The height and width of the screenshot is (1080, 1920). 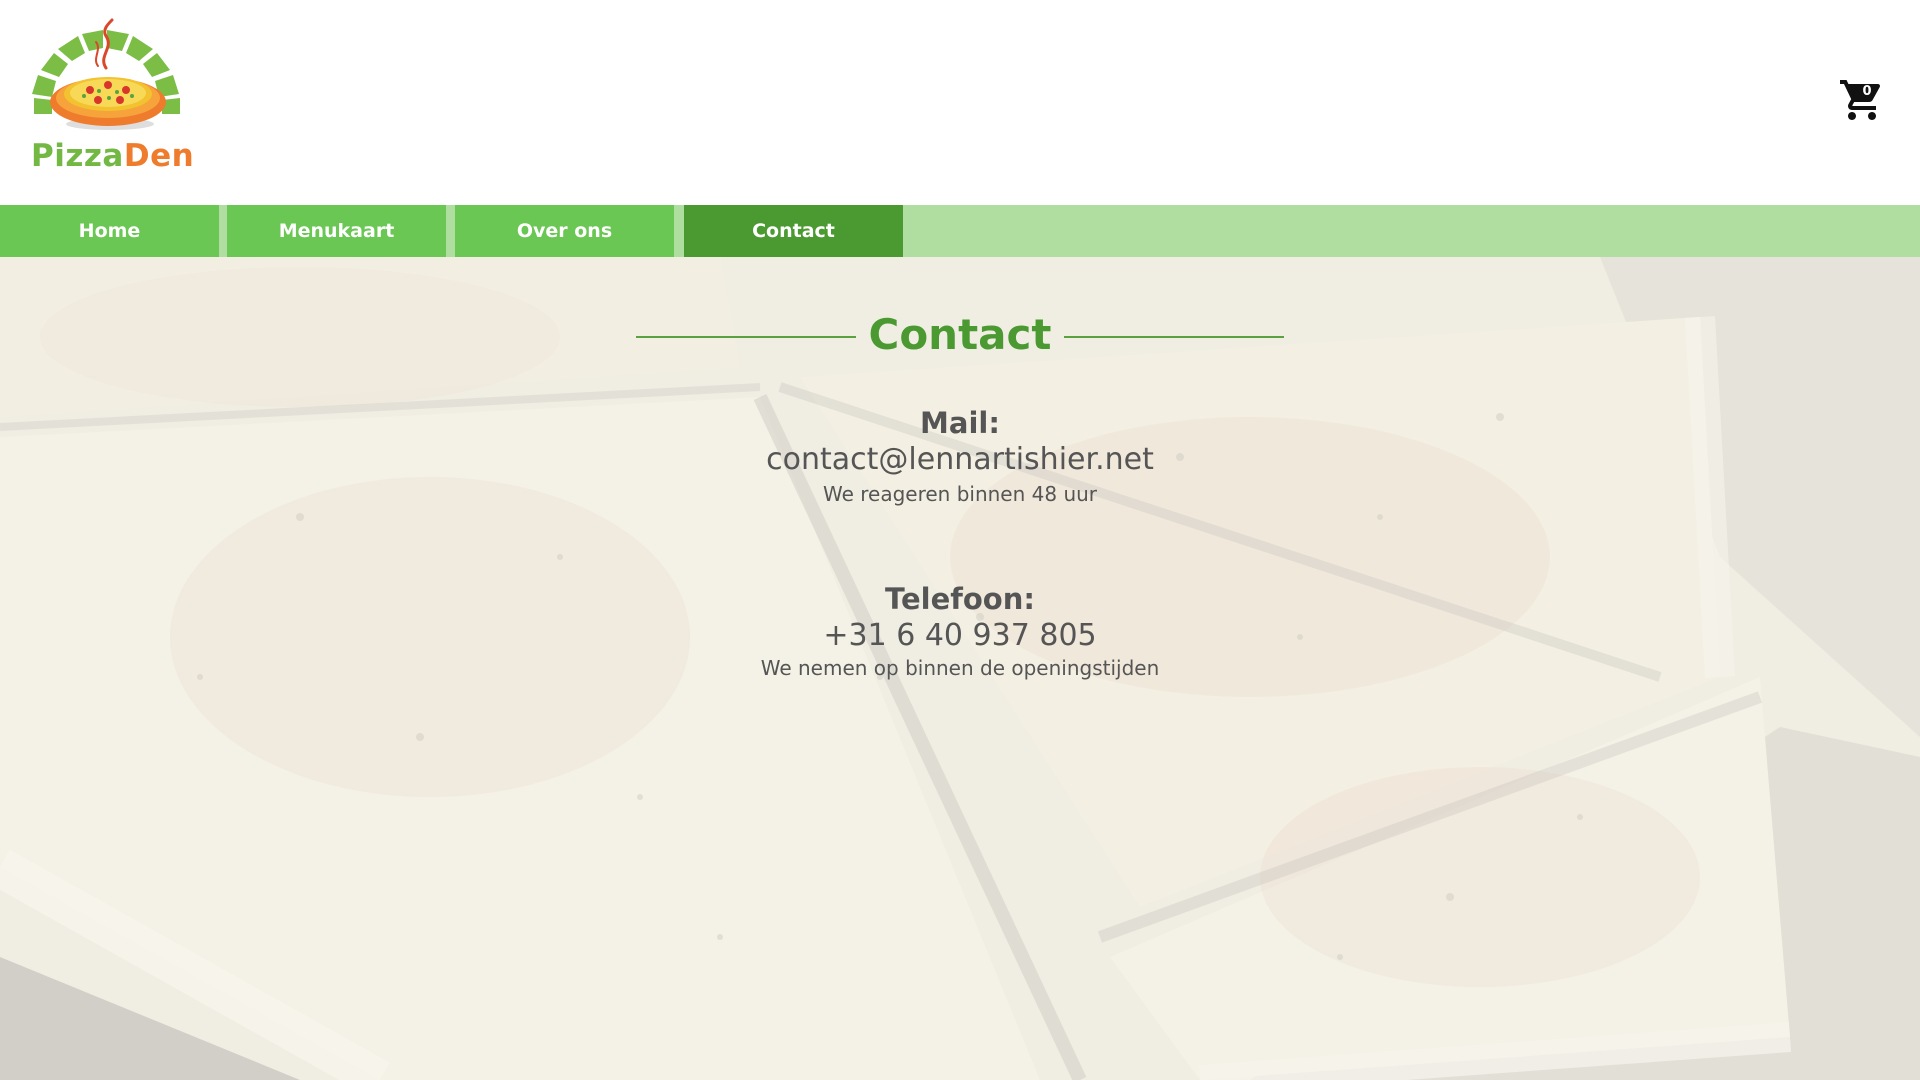 I want to click on phone-number: +31 6 40 937 805, so click(x=960, y=635).